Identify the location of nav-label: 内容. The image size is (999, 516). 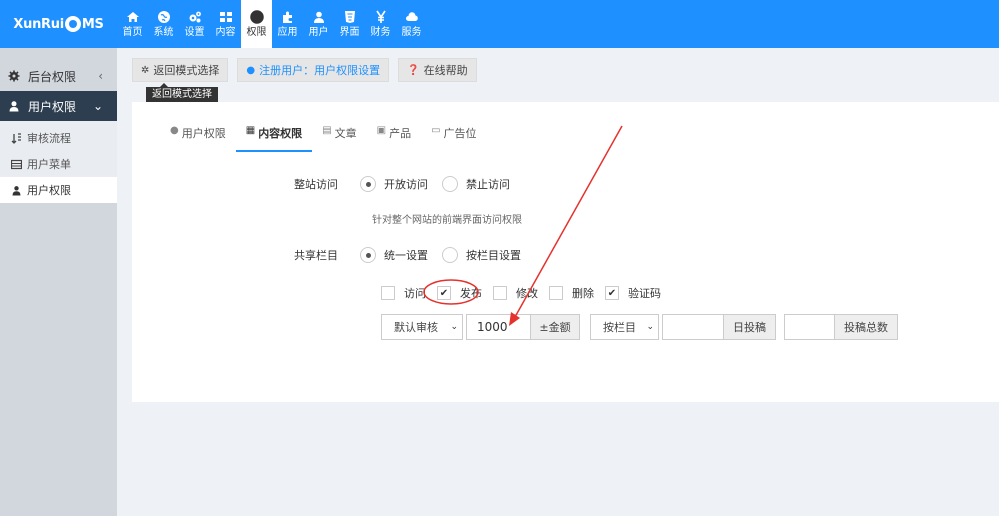
(225, 32).